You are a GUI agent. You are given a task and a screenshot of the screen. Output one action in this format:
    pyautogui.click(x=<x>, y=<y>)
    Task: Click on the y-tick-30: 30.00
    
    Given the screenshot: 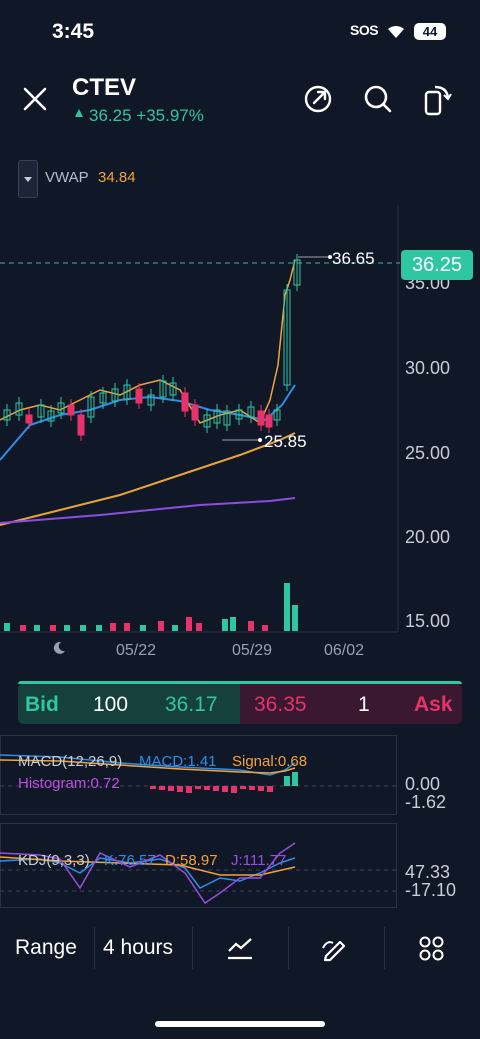 What is the action you would take?
    pyautogui.click(x=428, y=368)
    